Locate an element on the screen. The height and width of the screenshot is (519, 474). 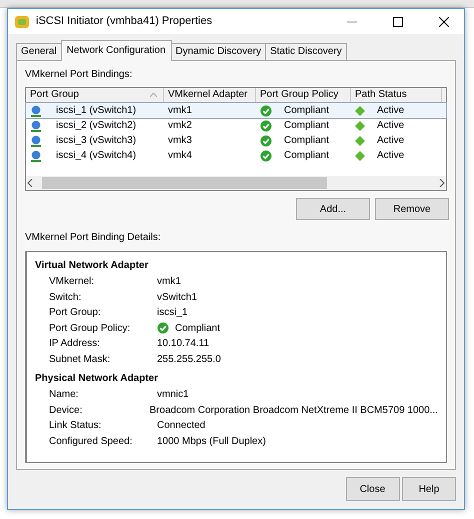
table-row: iscsi_2 (vSwitch2) vmk2 Compliant Active is located at coordinates (236, 125).